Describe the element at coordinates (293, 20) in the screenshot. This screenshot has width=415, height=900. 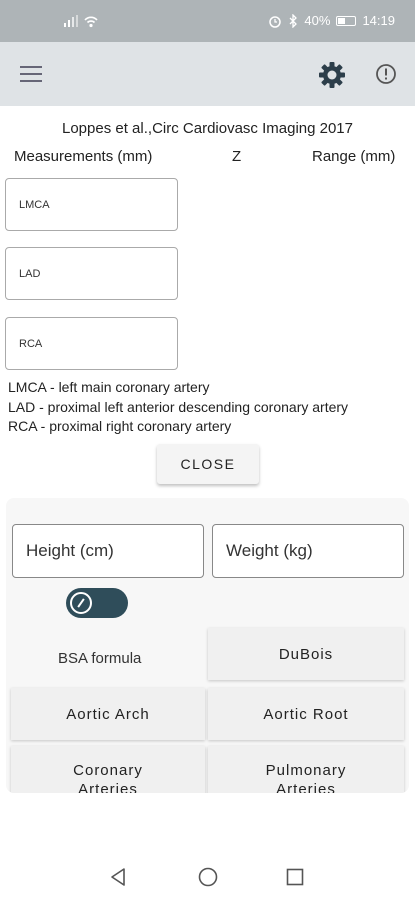
I see `bluetooth-icon` at that location.